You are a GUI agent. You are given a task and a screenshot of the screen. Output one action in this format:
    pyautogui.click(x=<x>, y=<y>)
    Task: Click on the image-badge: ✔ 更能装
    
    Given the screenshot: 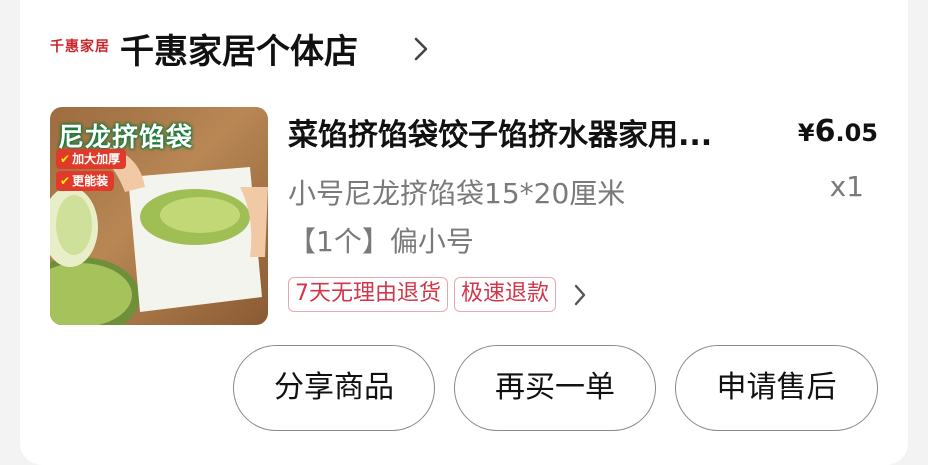 What is the action you would take?
    pyautogui.click(x=85, y=181)
    